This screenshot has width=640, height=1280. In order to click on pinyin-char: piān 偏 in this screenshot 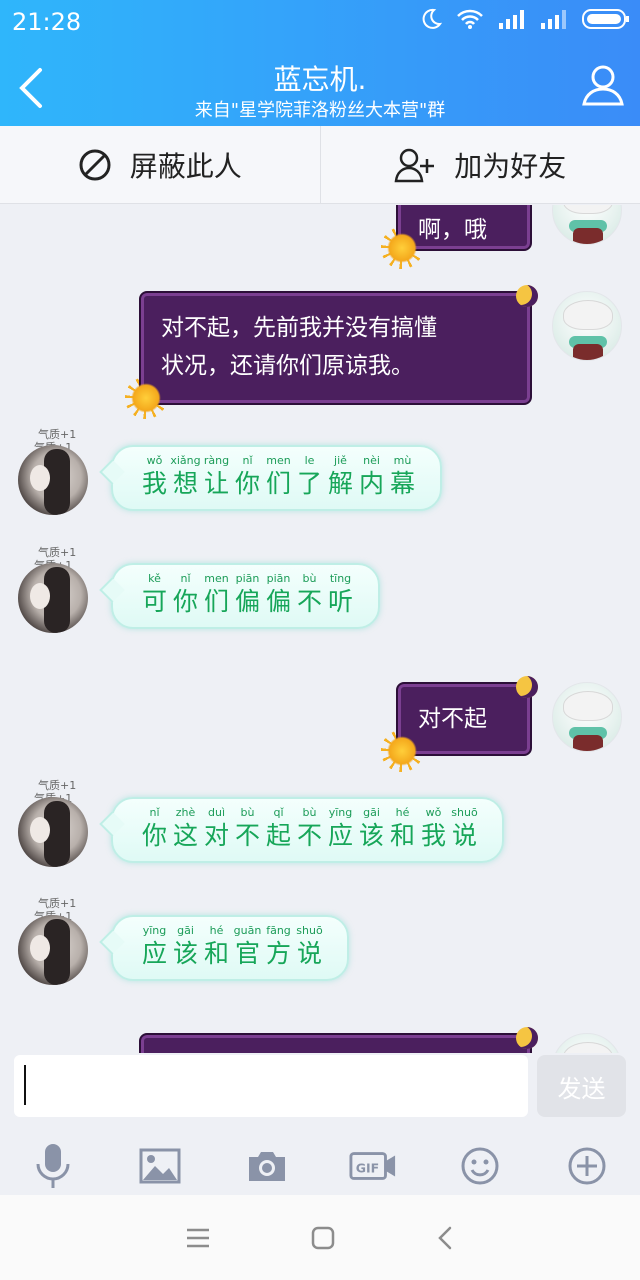, I will do `click(278, 594)`.